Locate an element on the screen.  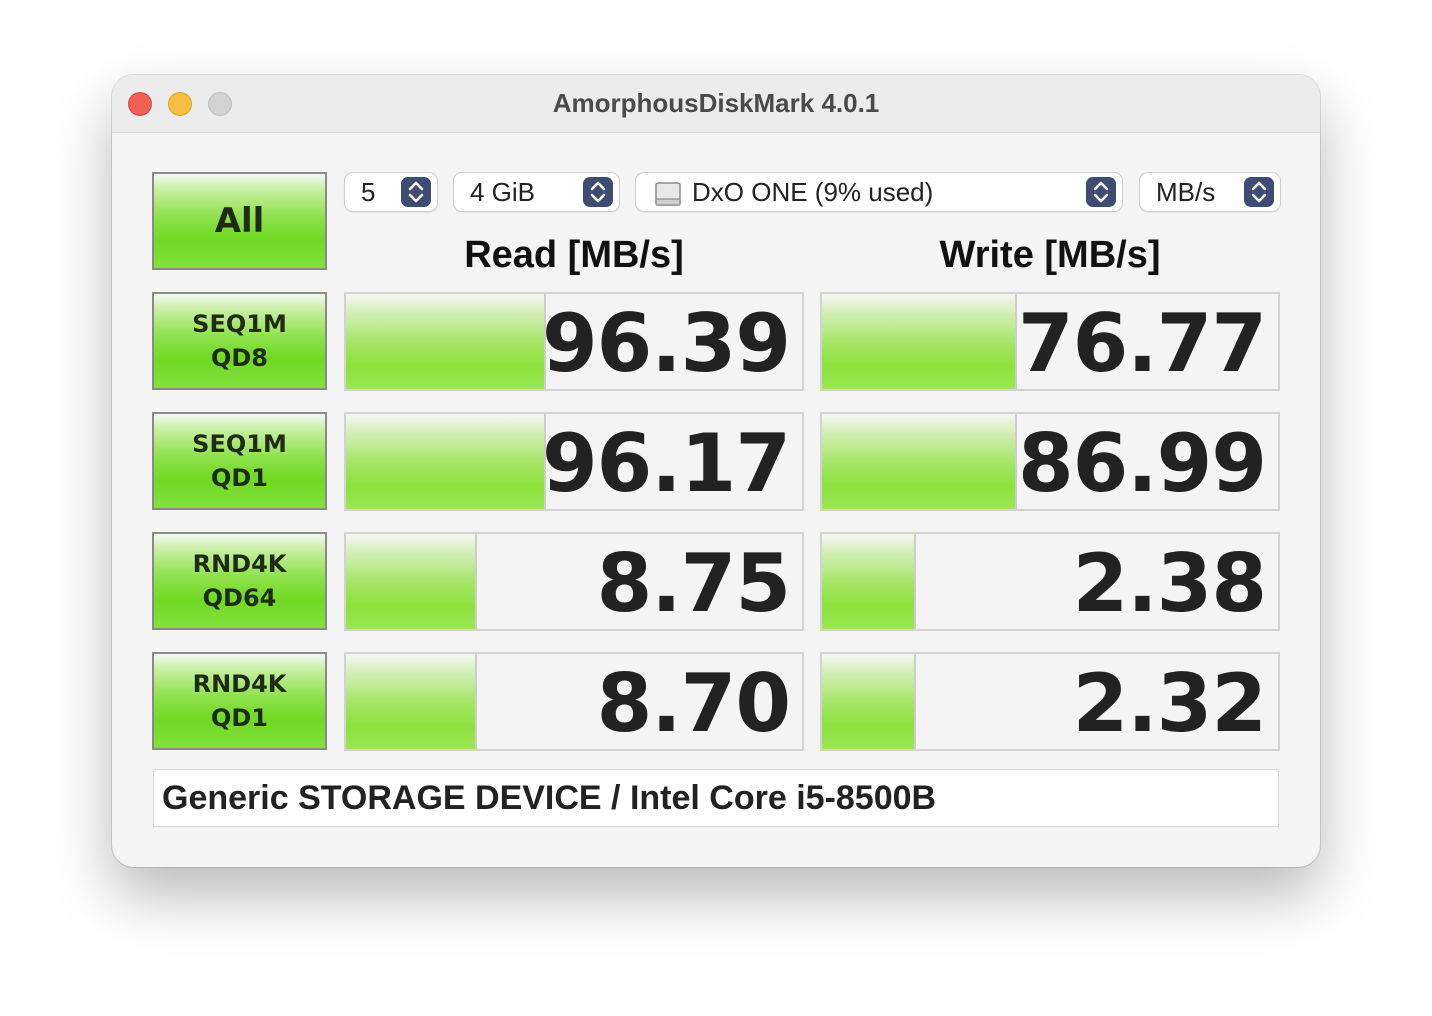
disk-select: DxO ONE (9% used) is located at coordinates (879, 192).